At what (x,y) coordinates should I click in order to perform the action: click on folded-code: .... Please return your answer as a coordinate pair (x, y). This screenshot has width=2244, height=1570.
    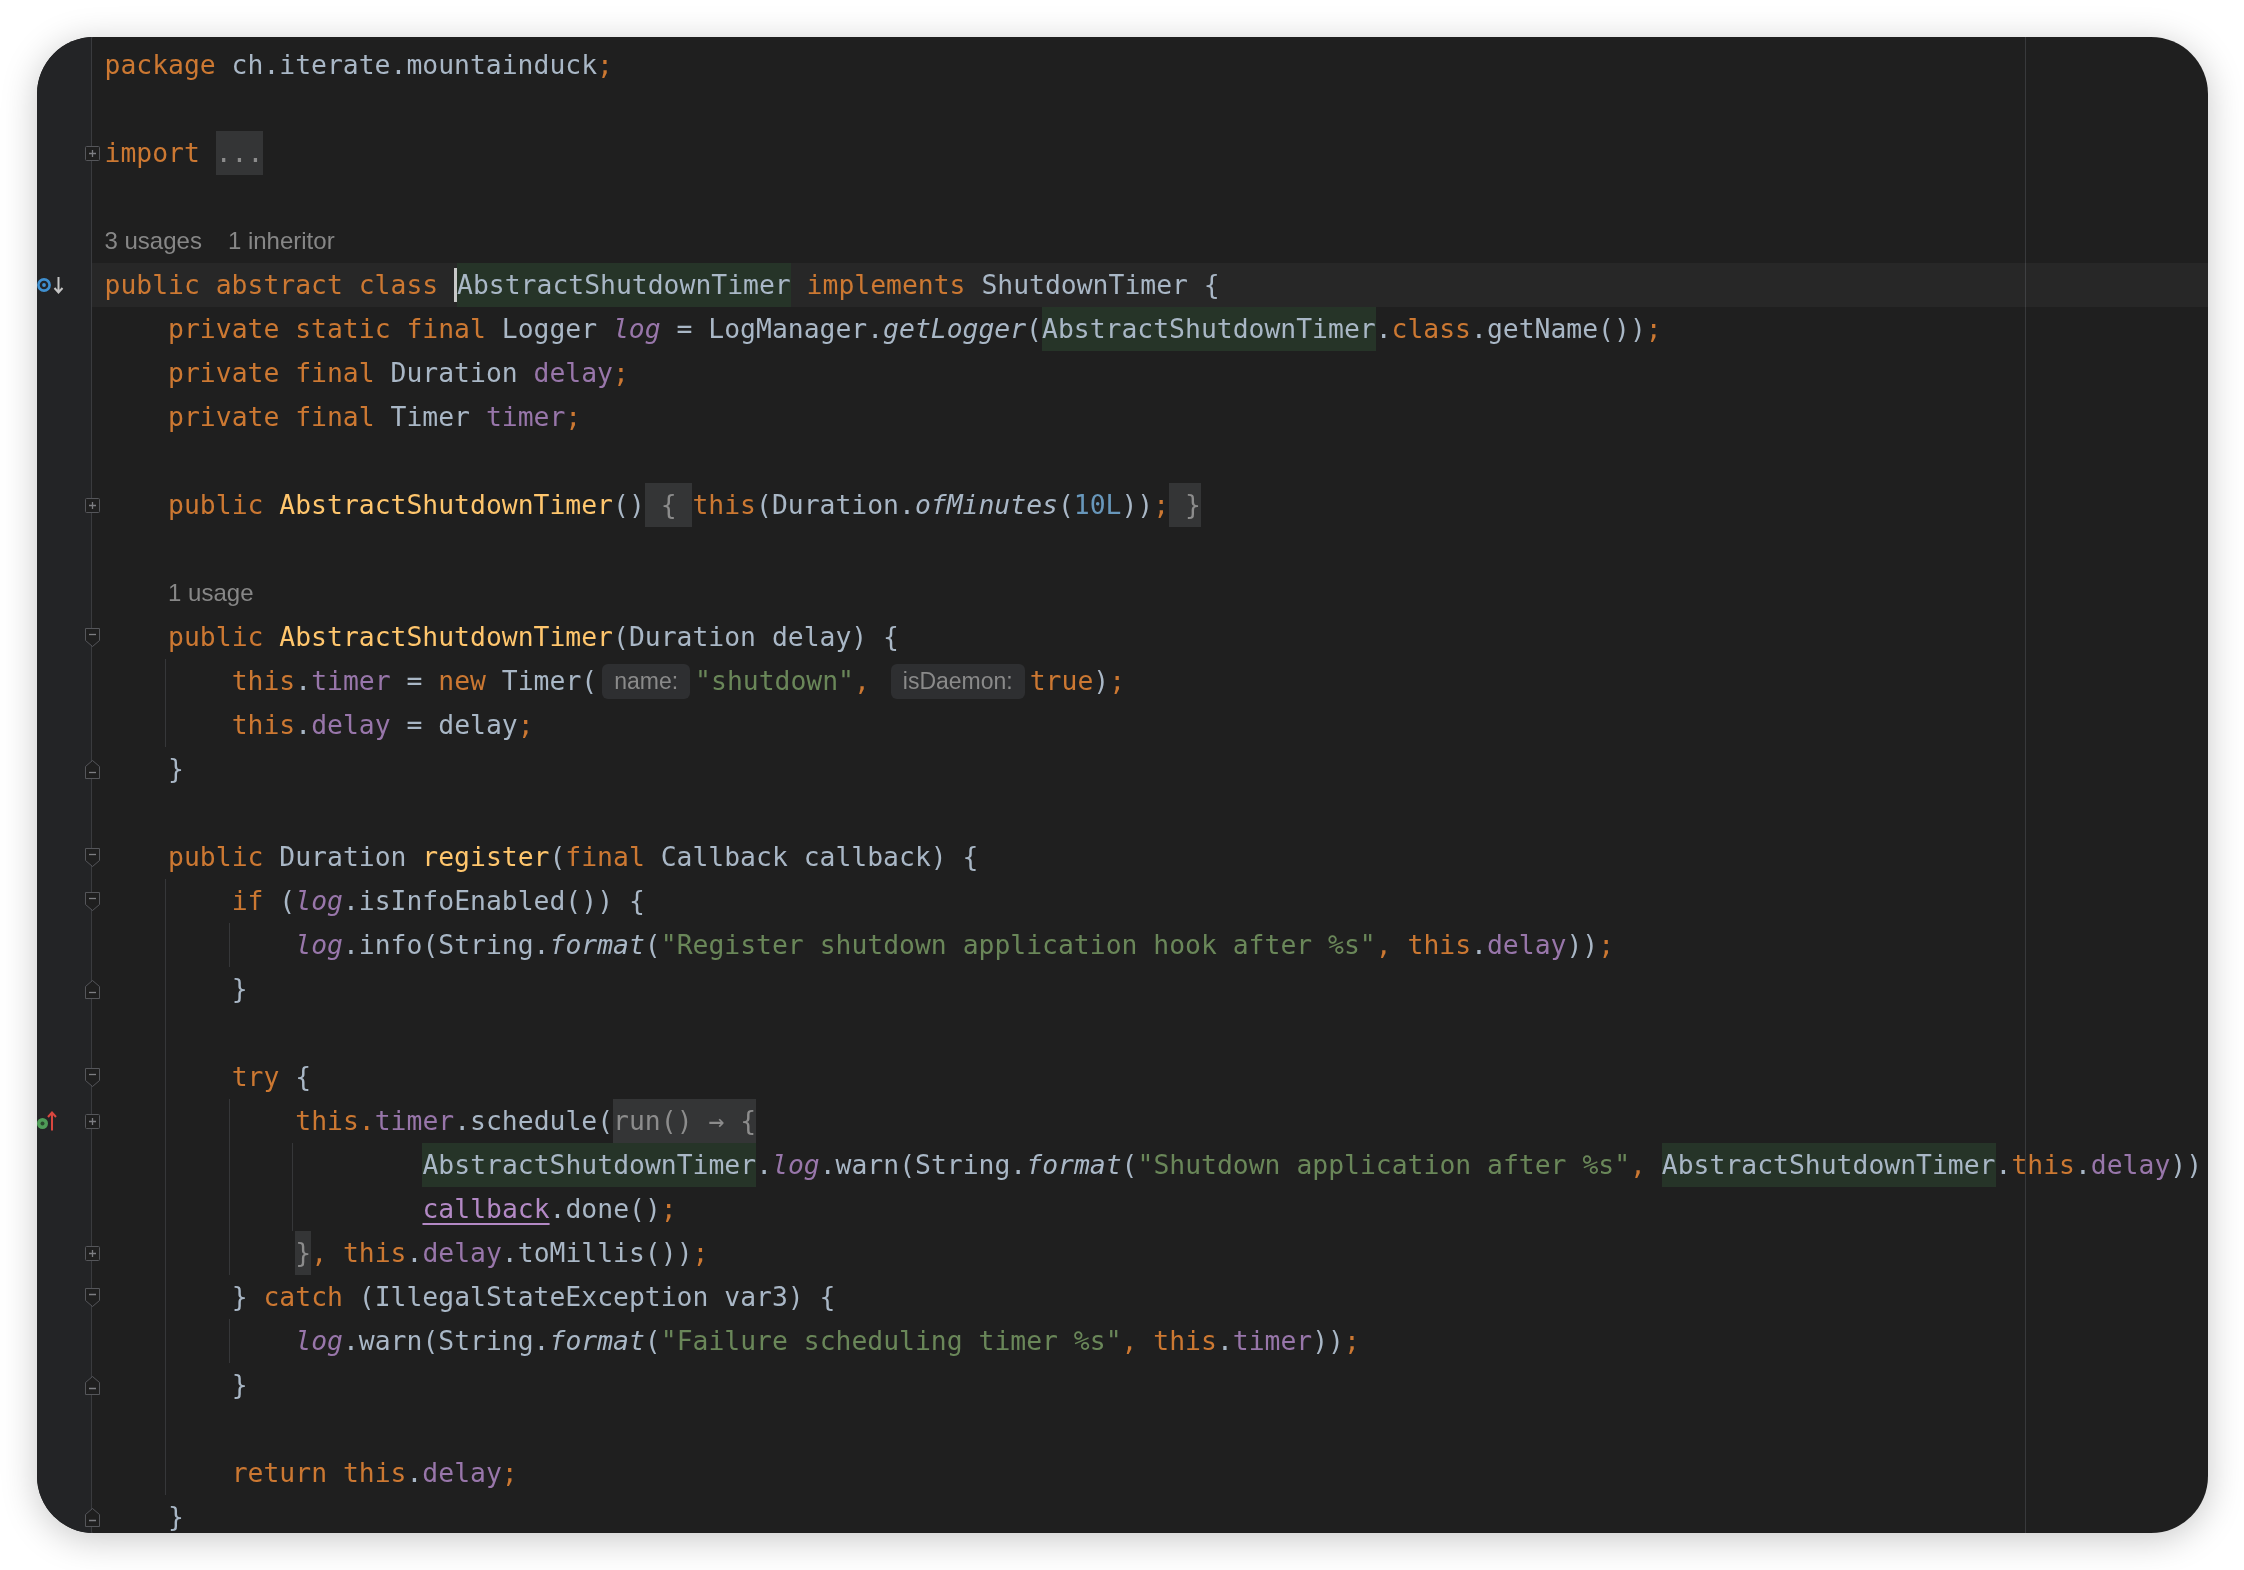
    Looking at the image, I should click on (239, 153).